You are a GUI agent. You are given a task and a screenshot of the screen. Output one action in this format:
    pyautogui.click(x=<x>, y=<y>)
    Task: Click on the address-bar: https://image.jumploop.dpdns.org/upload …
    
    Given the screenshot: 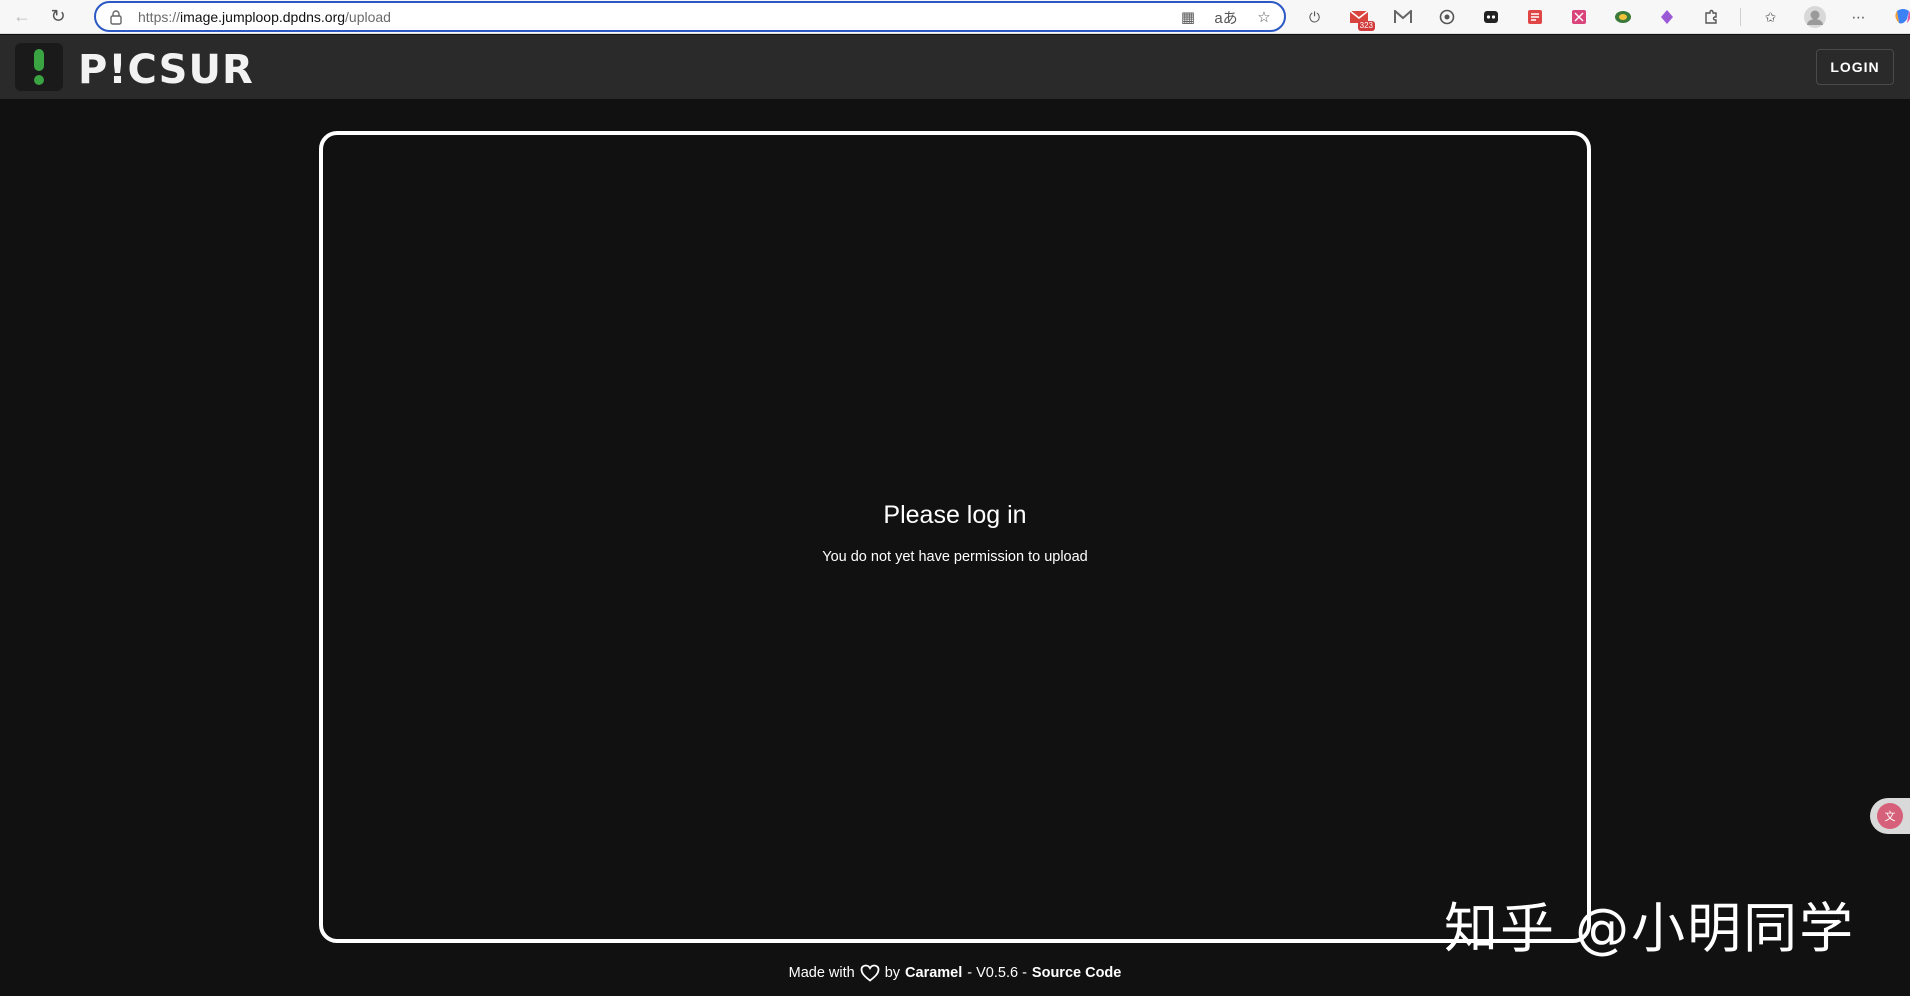 What is the action you would take?
    pyautogui.click(x=690, y=16)
    